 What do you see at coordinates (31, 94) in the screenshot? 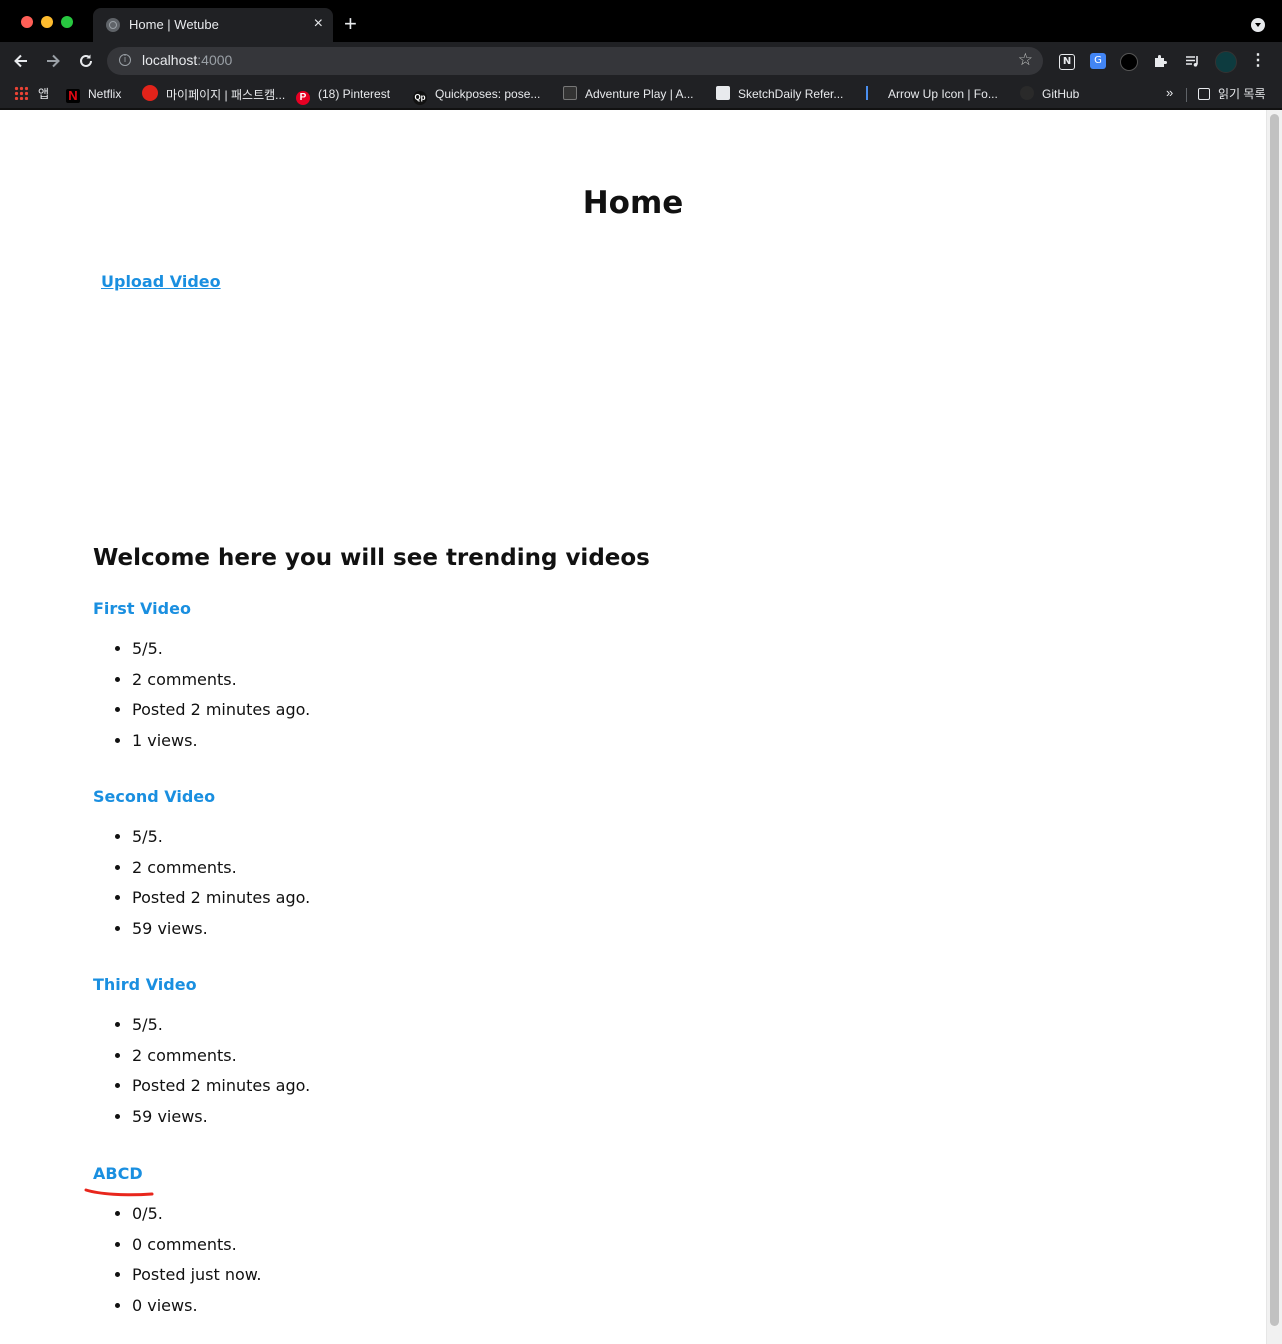
I see `bookmark-apps: 앱` at bounding box center [31, 94].